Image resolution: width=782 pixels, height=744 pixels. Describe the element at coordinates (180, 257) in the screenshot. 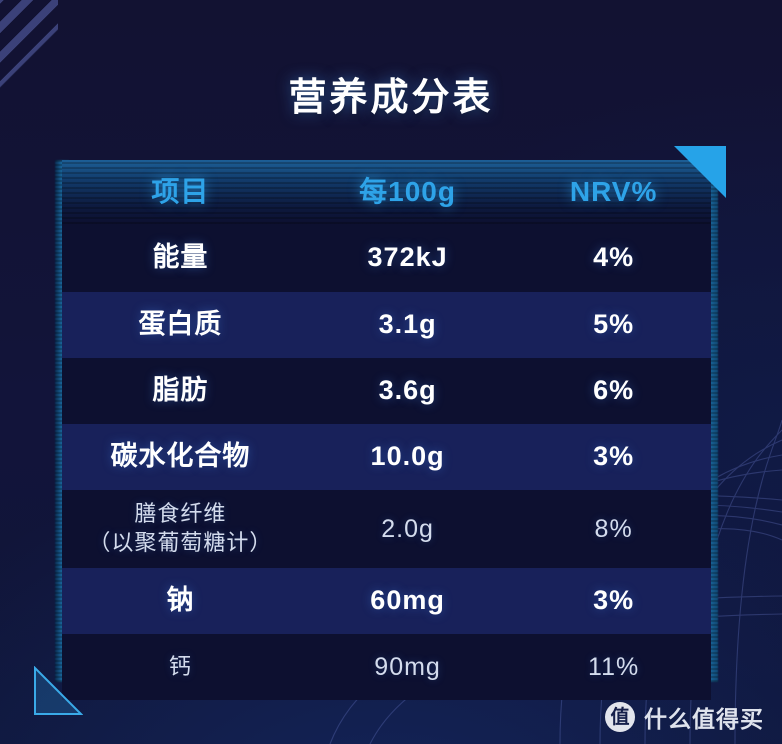

I see `cell-item: 能量` at that location.